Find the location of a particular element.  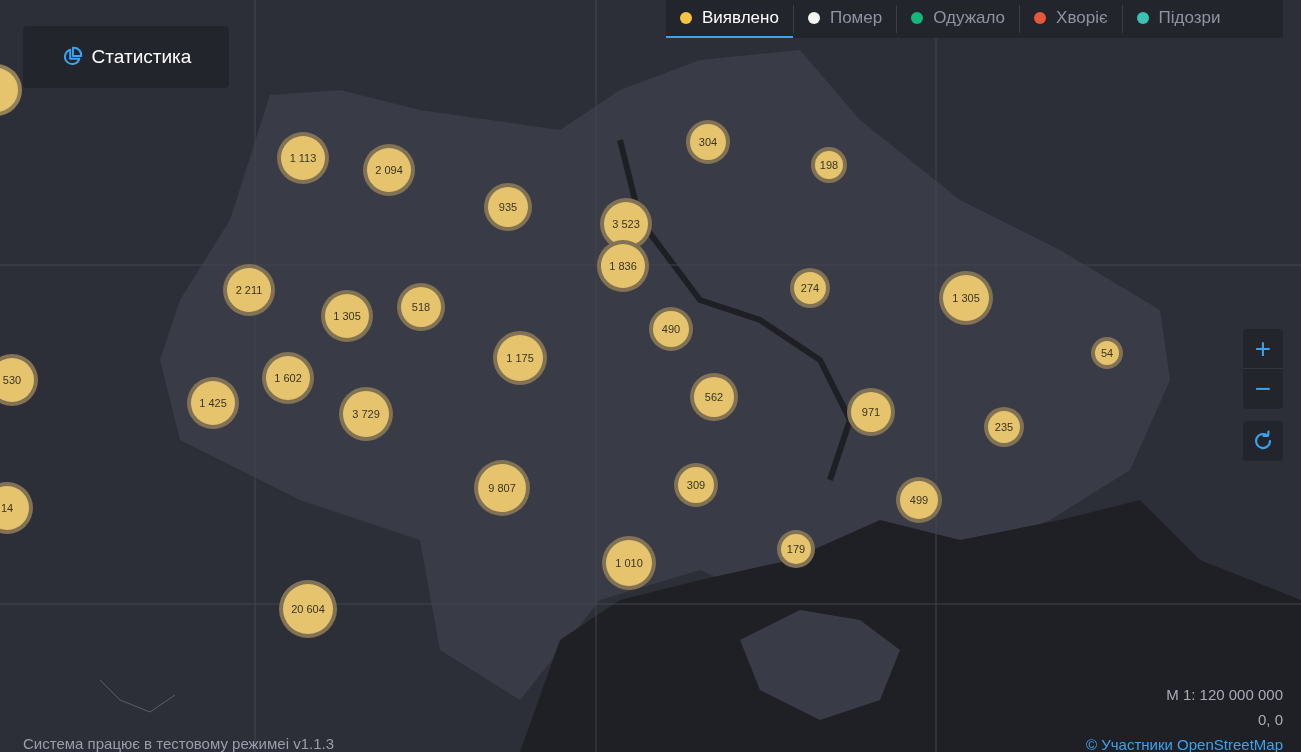

legend-tab: Підозри is located at coordinates (1178, 19).